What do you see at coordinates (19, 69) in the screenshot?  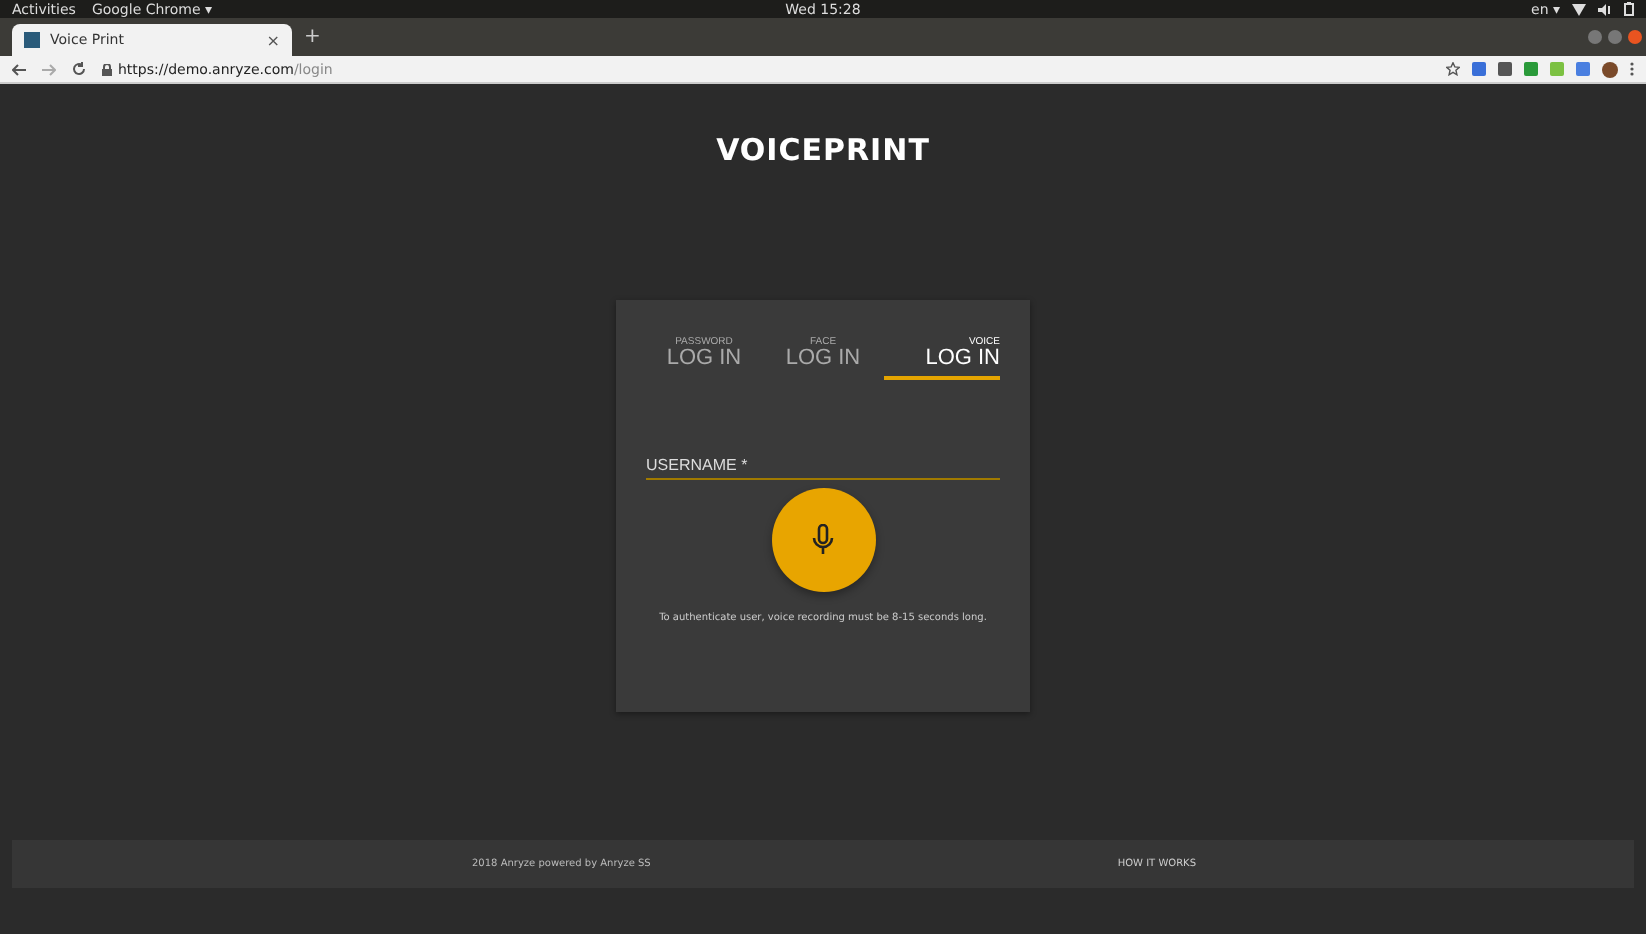 I see `back-icon` at bounding box center [19, 69].